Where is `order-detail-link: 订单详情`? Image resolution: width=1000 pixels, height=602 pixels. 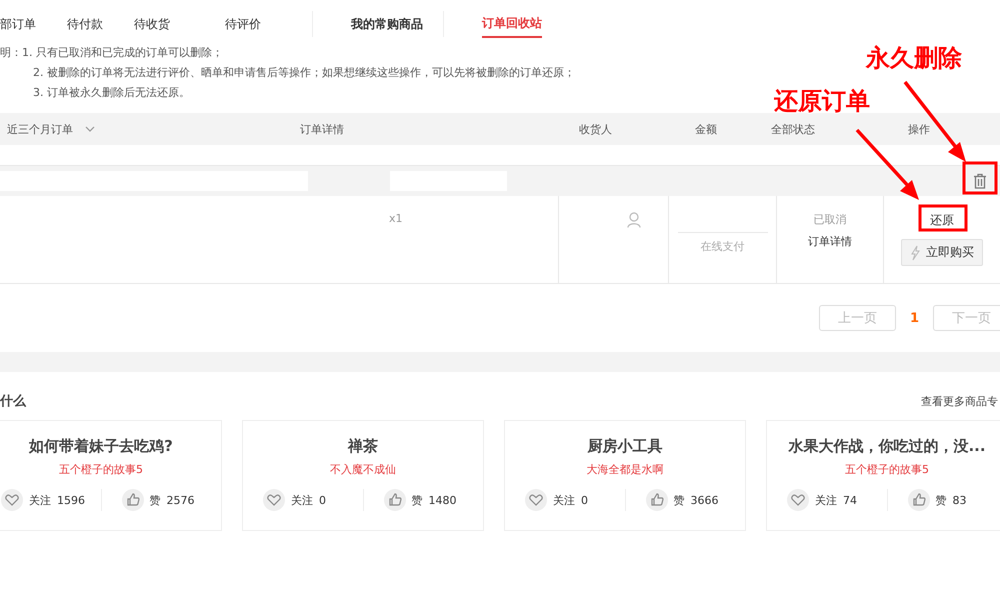
order-detail-link: 订单详情 is located at coordinates (830, 241).